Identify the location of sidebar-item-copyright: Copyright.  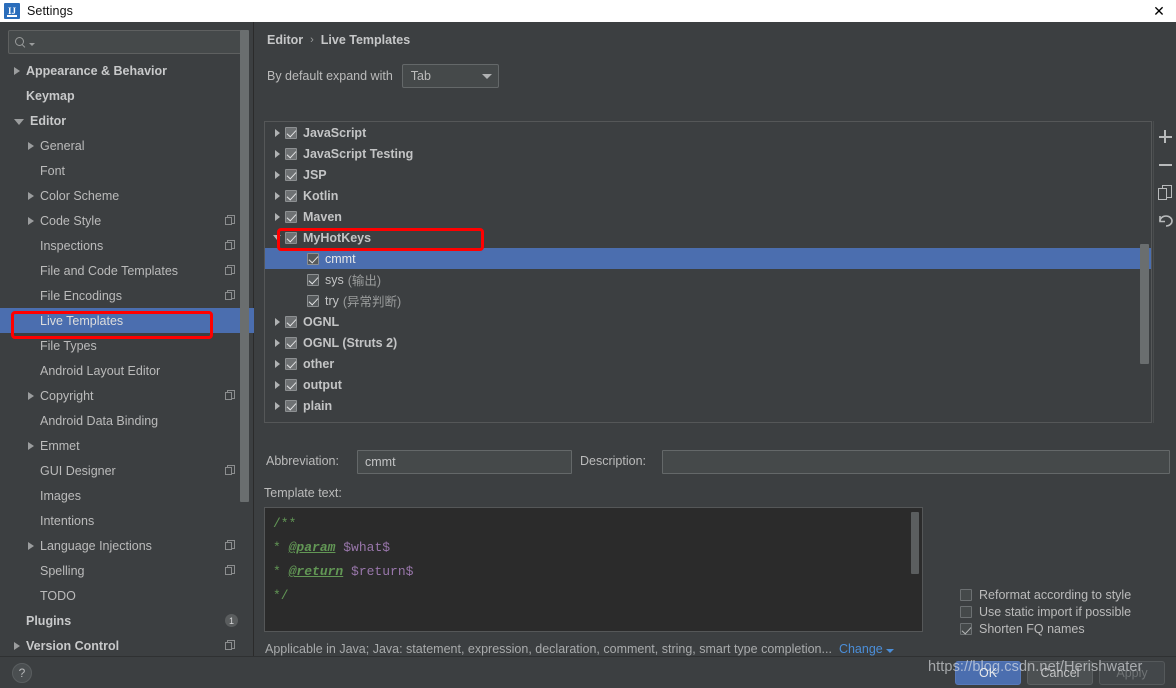
(127, 395).